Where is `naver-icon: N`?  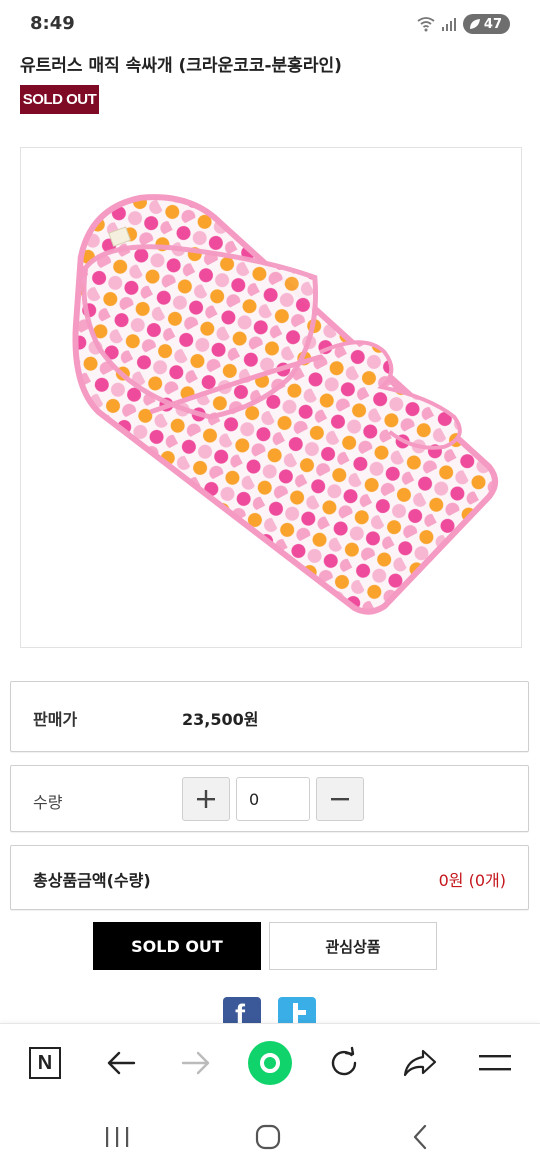
naver-icon: N is located at coordinates (45, 1063).